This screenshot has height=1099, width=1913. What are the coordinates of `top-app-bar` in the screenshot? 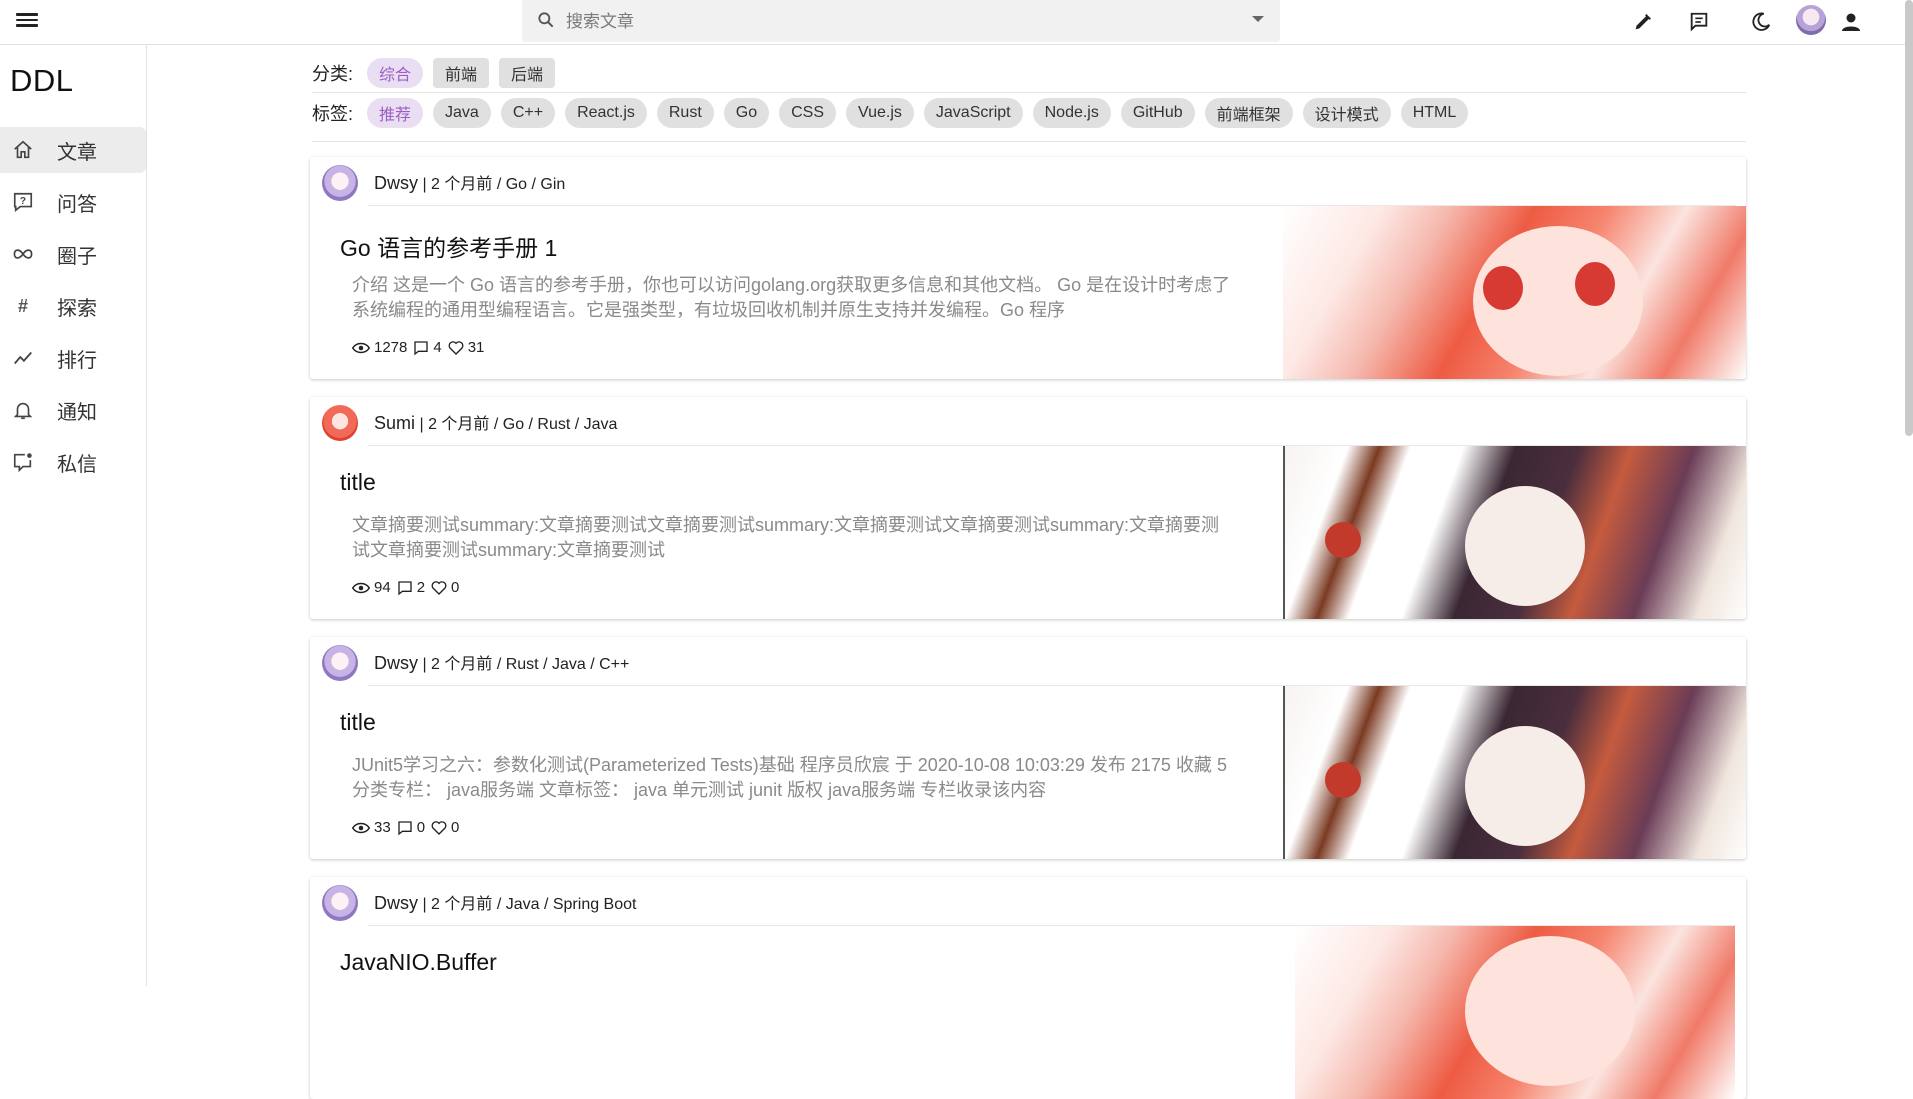 It's located at (956, 22).